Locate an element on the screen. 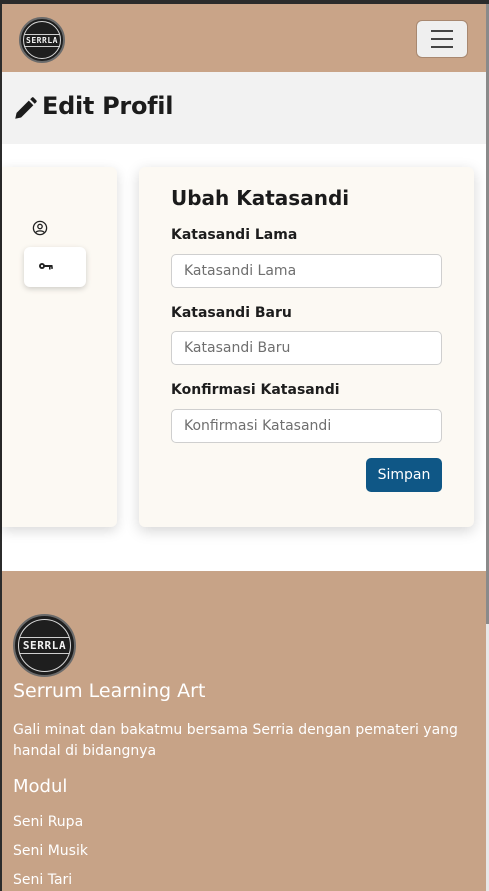  sidebar-item-profile is located at coordinates (41, 229).